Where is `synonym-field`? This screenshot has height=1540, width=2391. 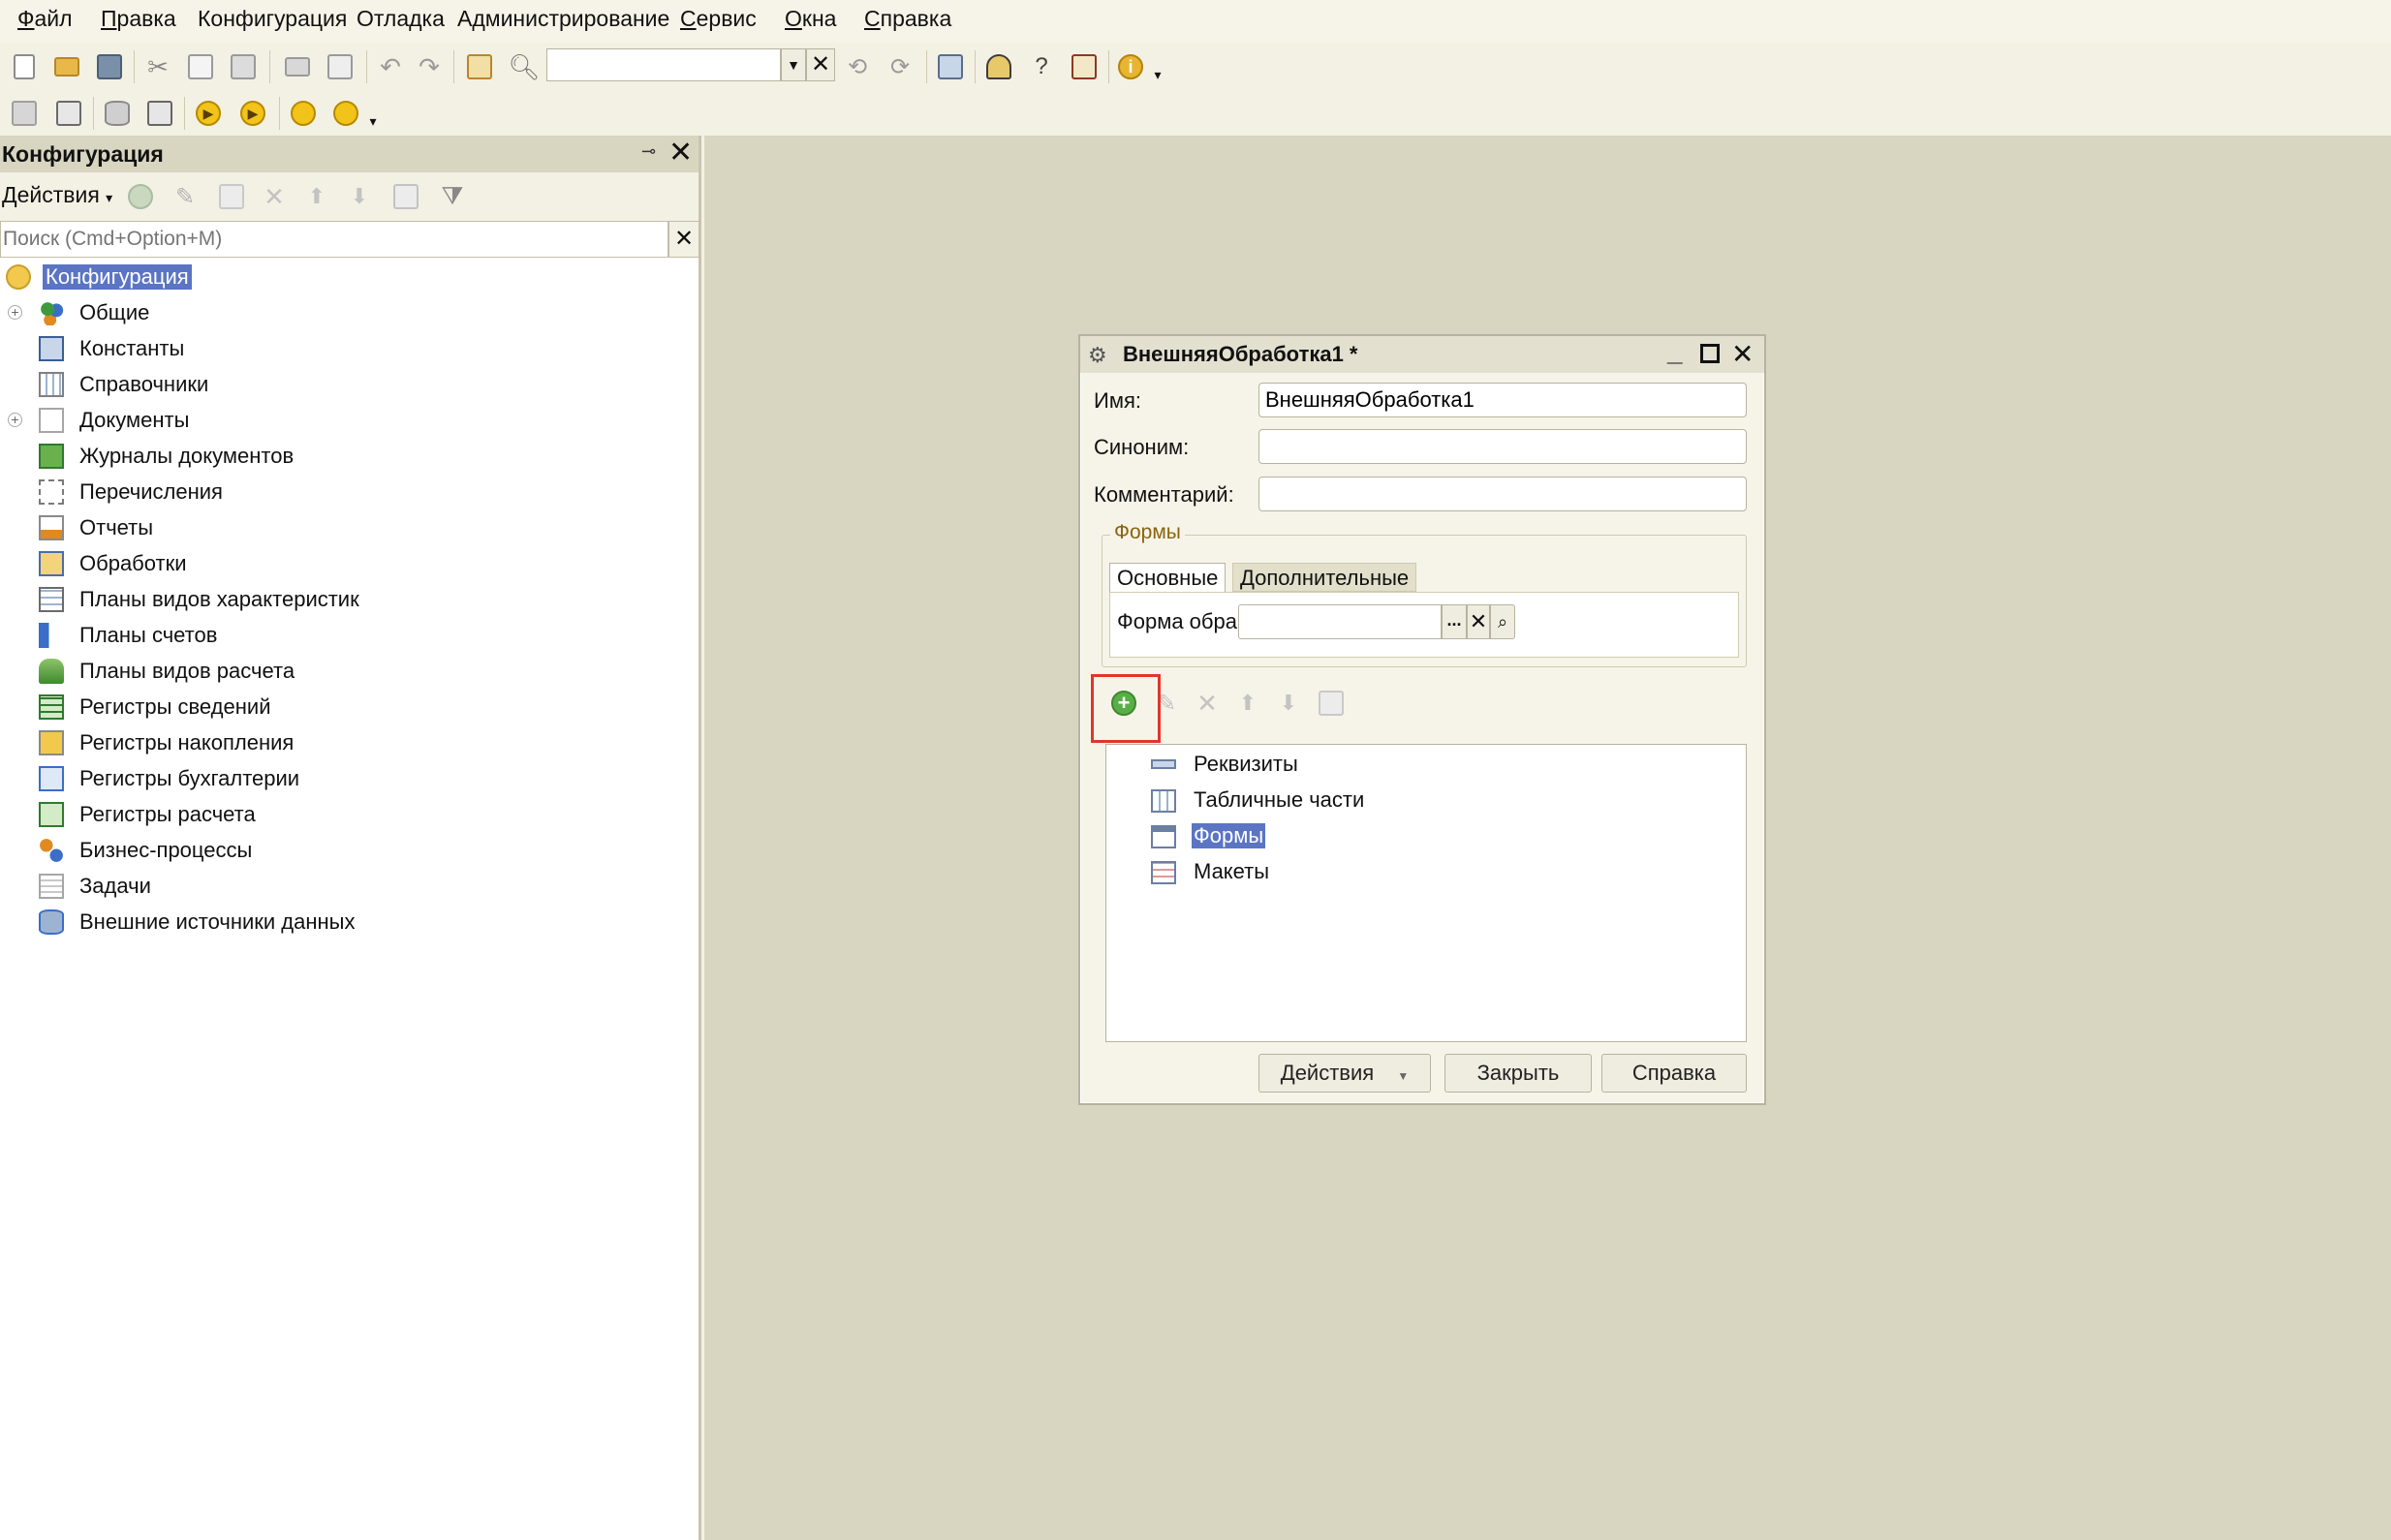
synonym-field is located at coordinates (1502, 446).